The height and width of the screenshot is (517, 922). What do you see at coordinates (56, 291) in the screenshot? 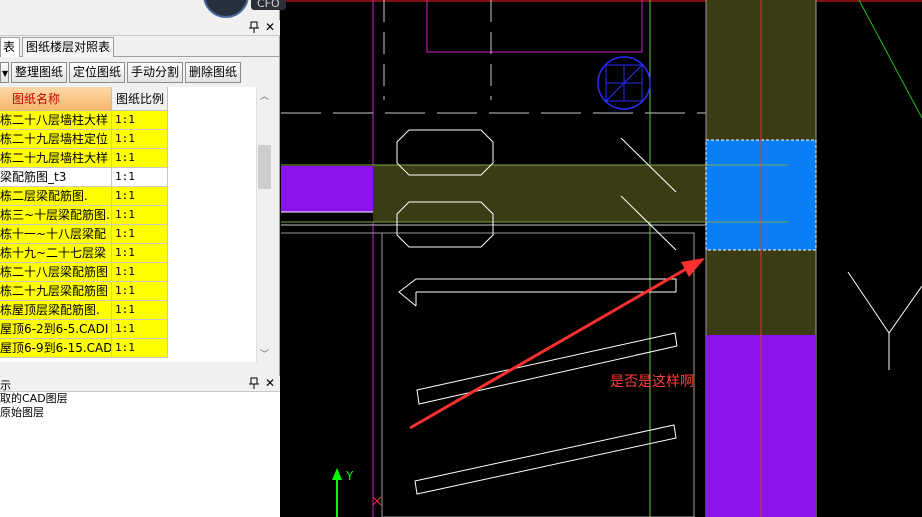
I see `drawing-name-cell: 栋二十九层梁配筋图` at bounding box center [56, 291].